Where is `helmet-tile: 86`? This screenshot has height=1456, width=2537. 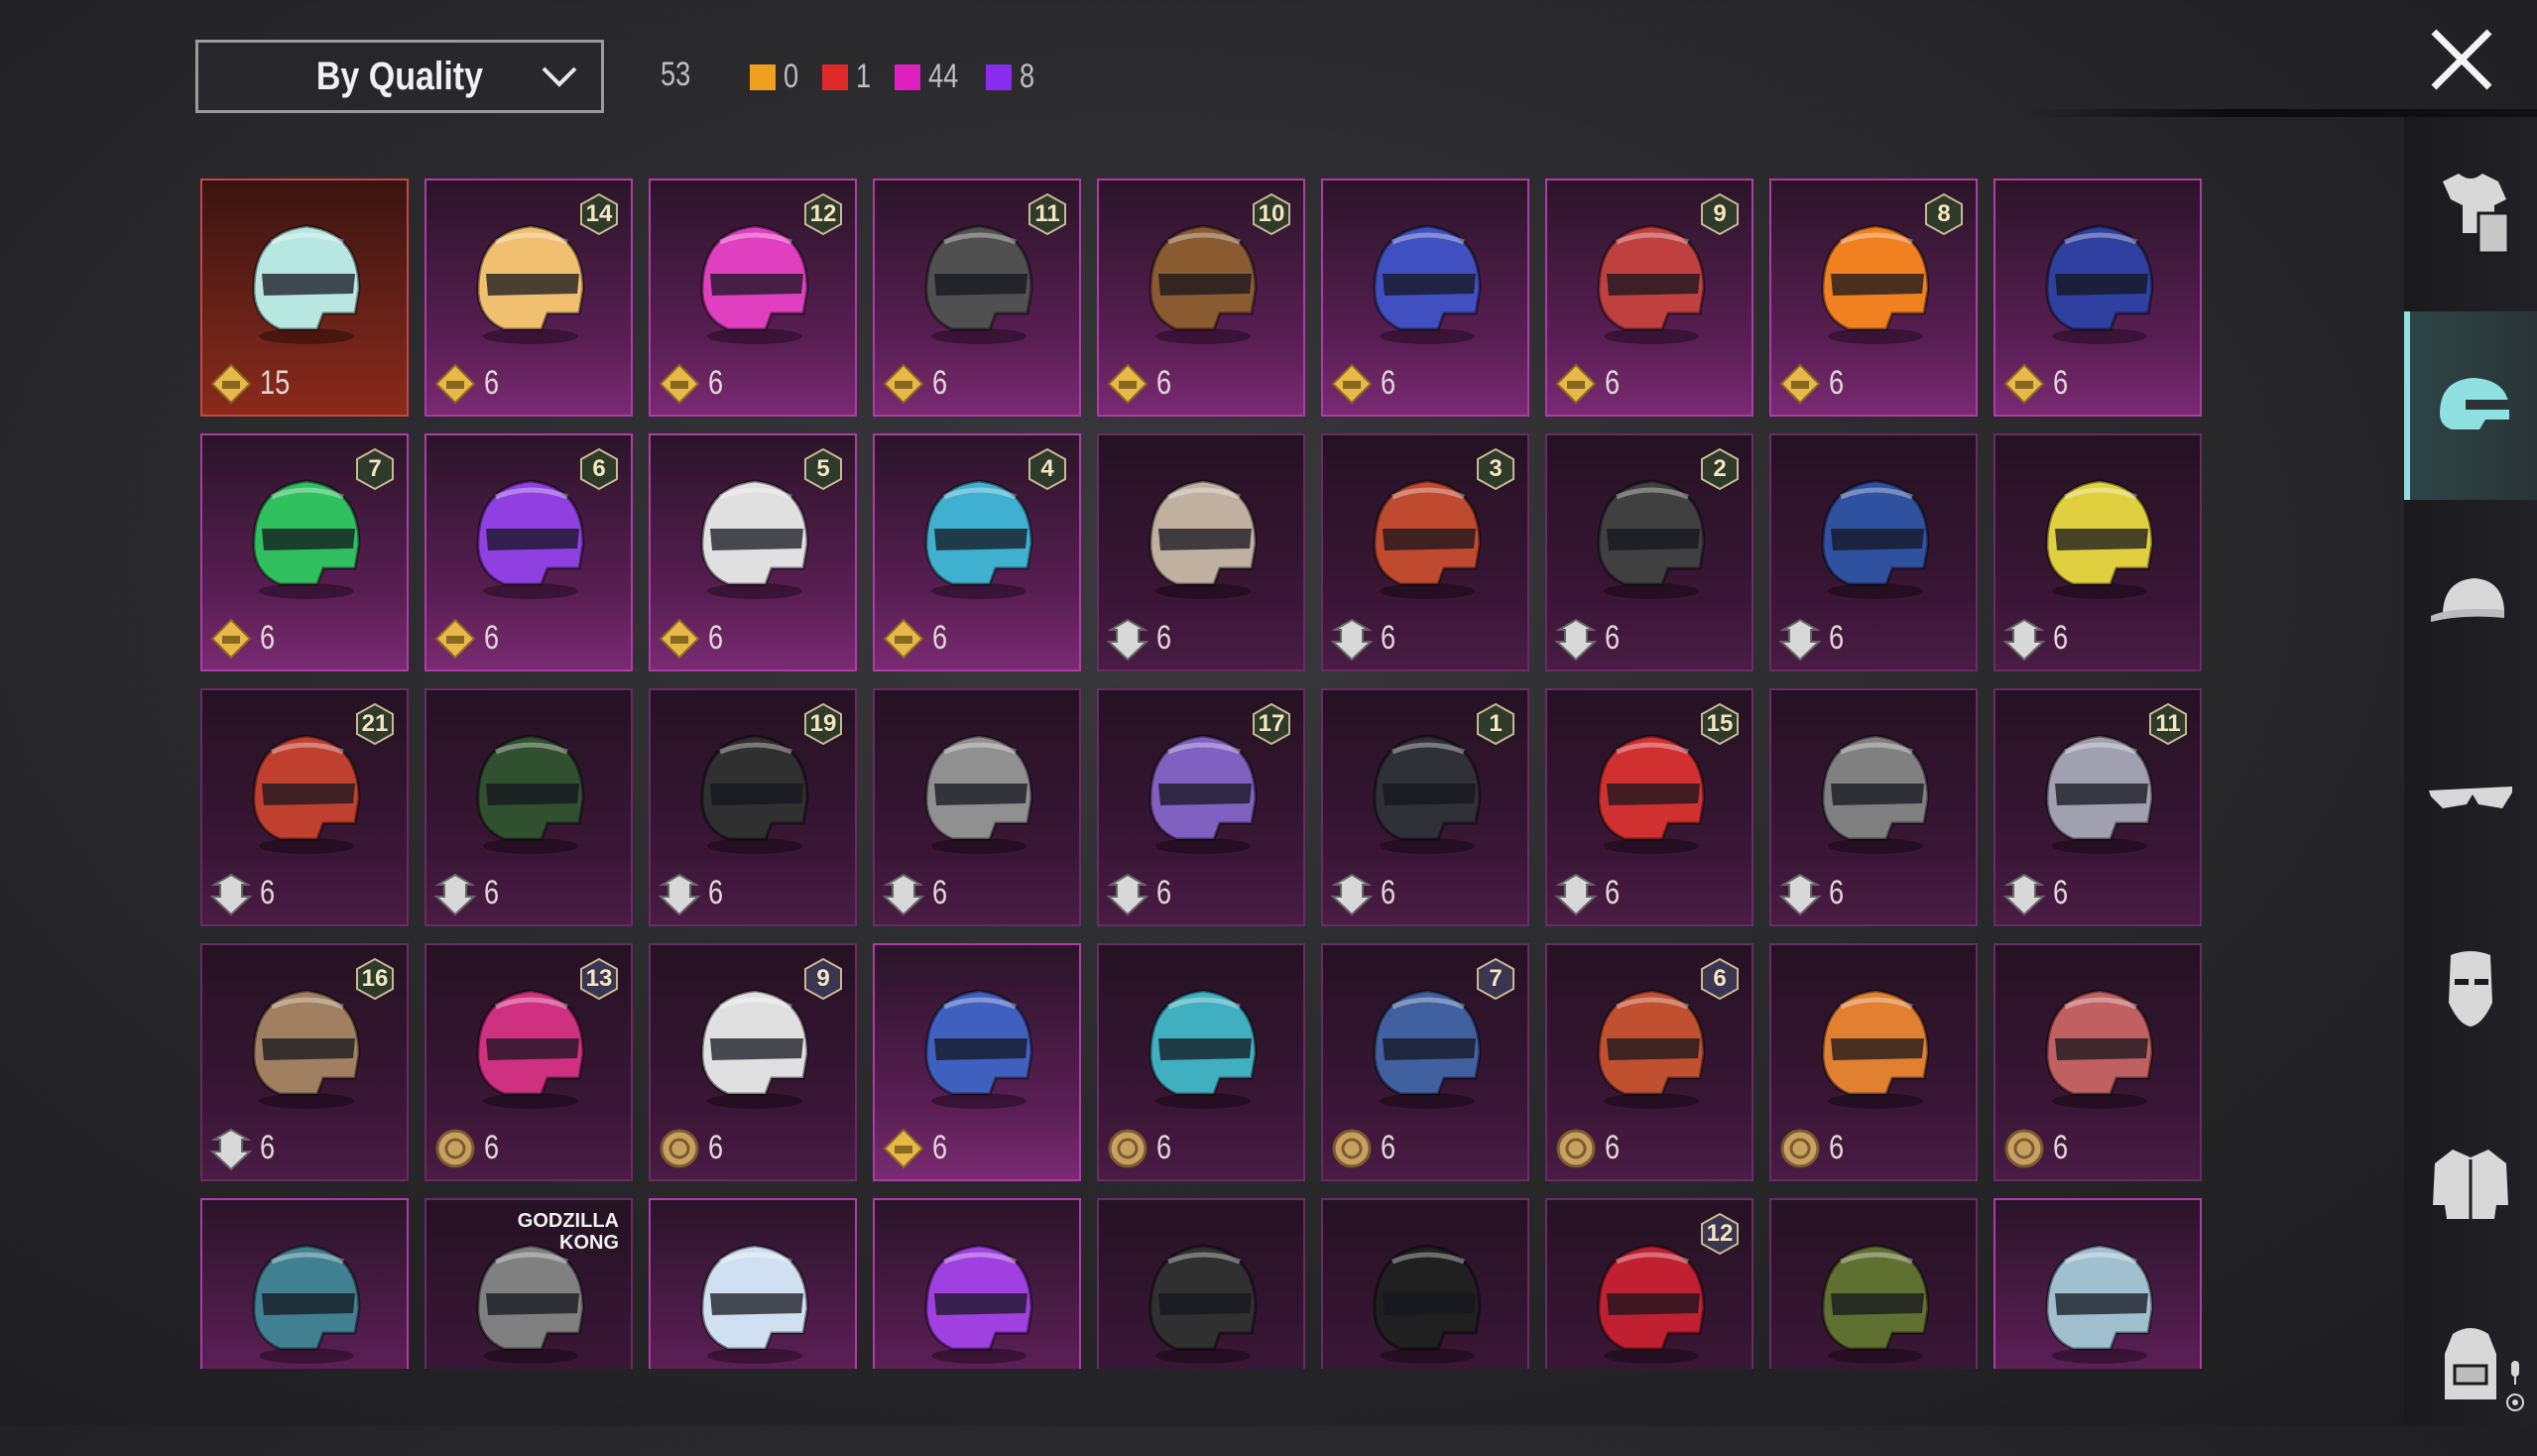
helmet-tile: 86 is located at coordinates (1873, 298).